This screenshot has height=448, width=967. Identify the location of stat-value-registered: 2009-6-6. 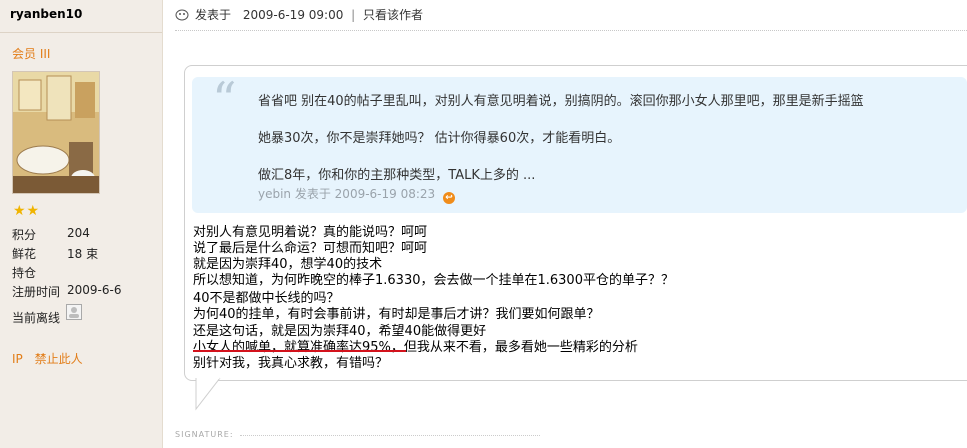
(94, 290).